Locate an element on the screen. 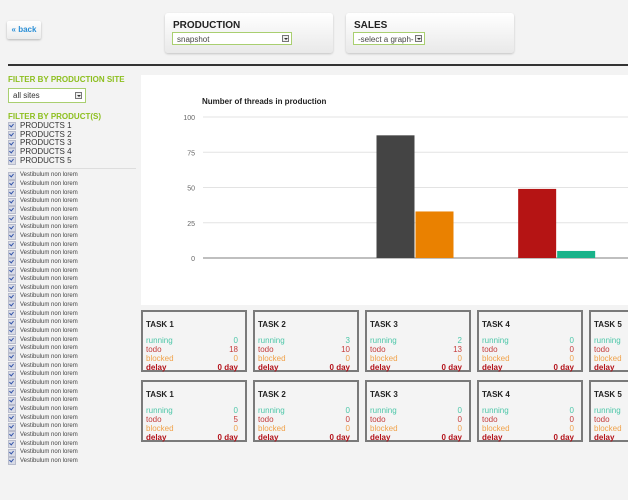 This screenshot has height=500, width=628. task-name: TASK 2 is located at coordinates (272, 324).